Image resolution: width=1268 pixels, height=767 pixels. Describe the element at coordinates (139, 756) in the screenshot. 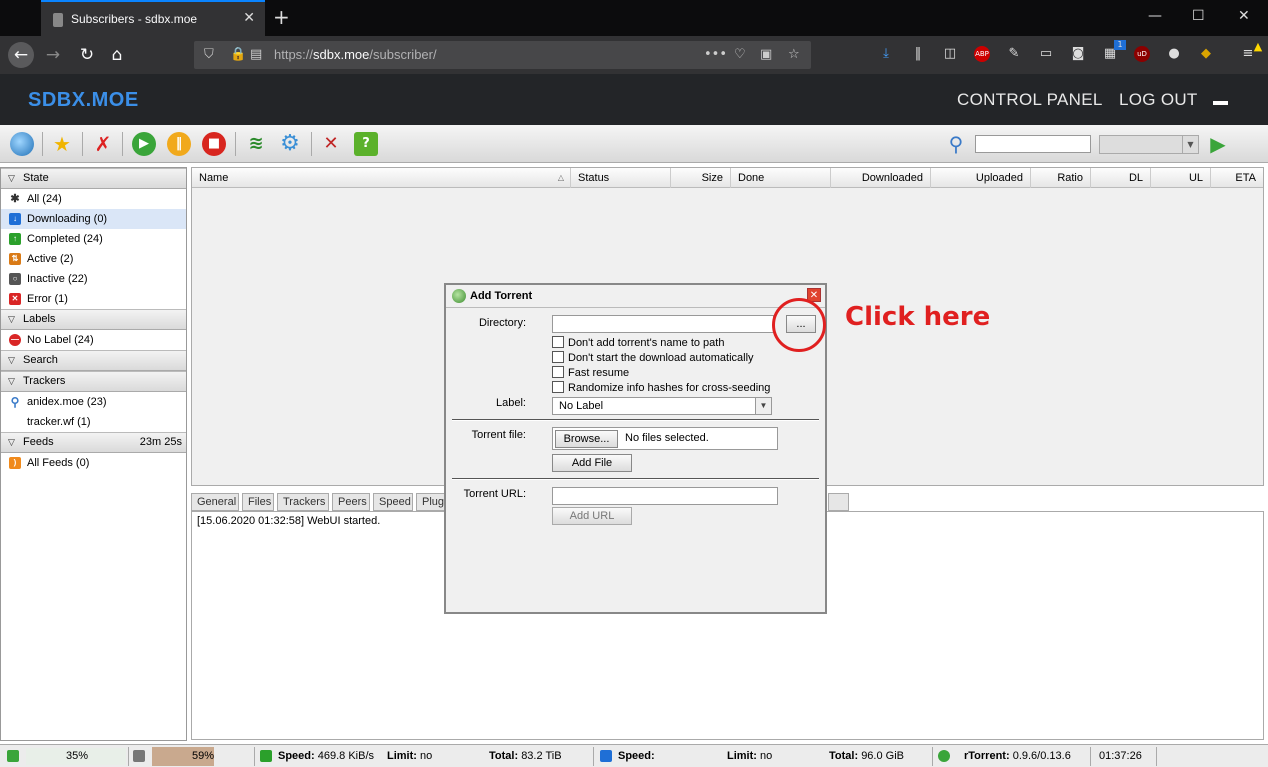

I see `memory-icon` at that location.